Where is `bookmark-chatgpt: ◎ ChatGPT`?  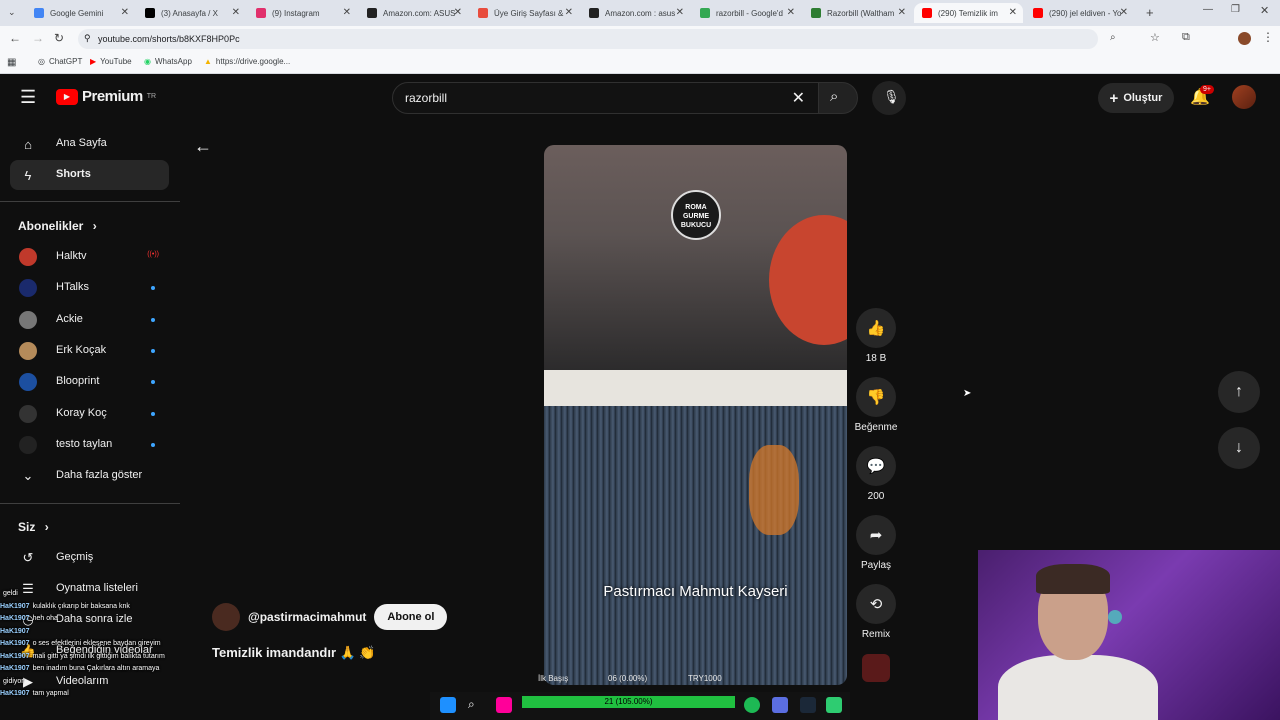
bookmark-chatgpt: ◎ ChatGPT is located at coordinates (60, 61).